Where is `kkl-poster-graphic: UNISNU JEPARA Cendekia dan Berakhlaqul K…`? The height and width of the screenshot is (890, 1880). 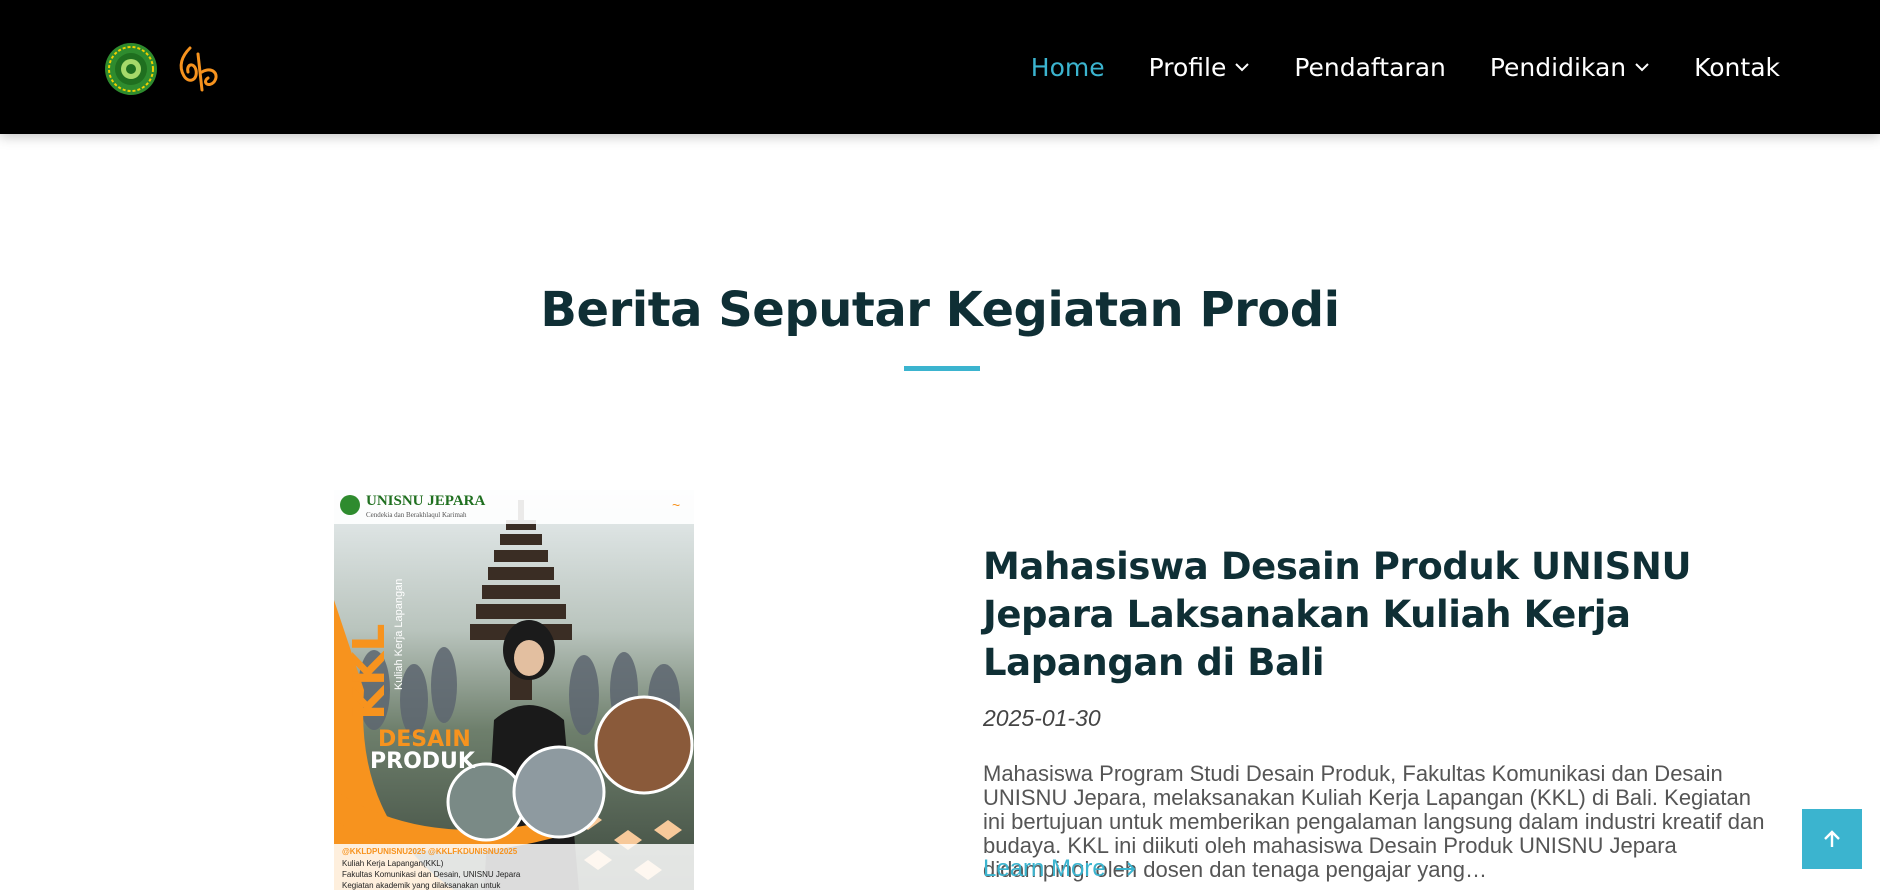
kkl-poster-graphic: UNISNU JEPARA Cendekia dan Berakhlaqul K… is located at coordinates (514, 690).